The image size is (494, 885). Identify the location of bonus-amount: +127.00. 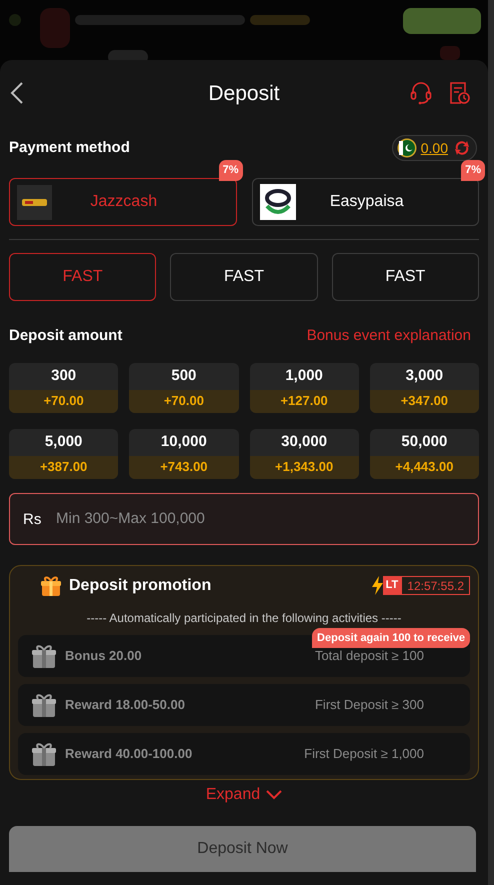
(304, 401).